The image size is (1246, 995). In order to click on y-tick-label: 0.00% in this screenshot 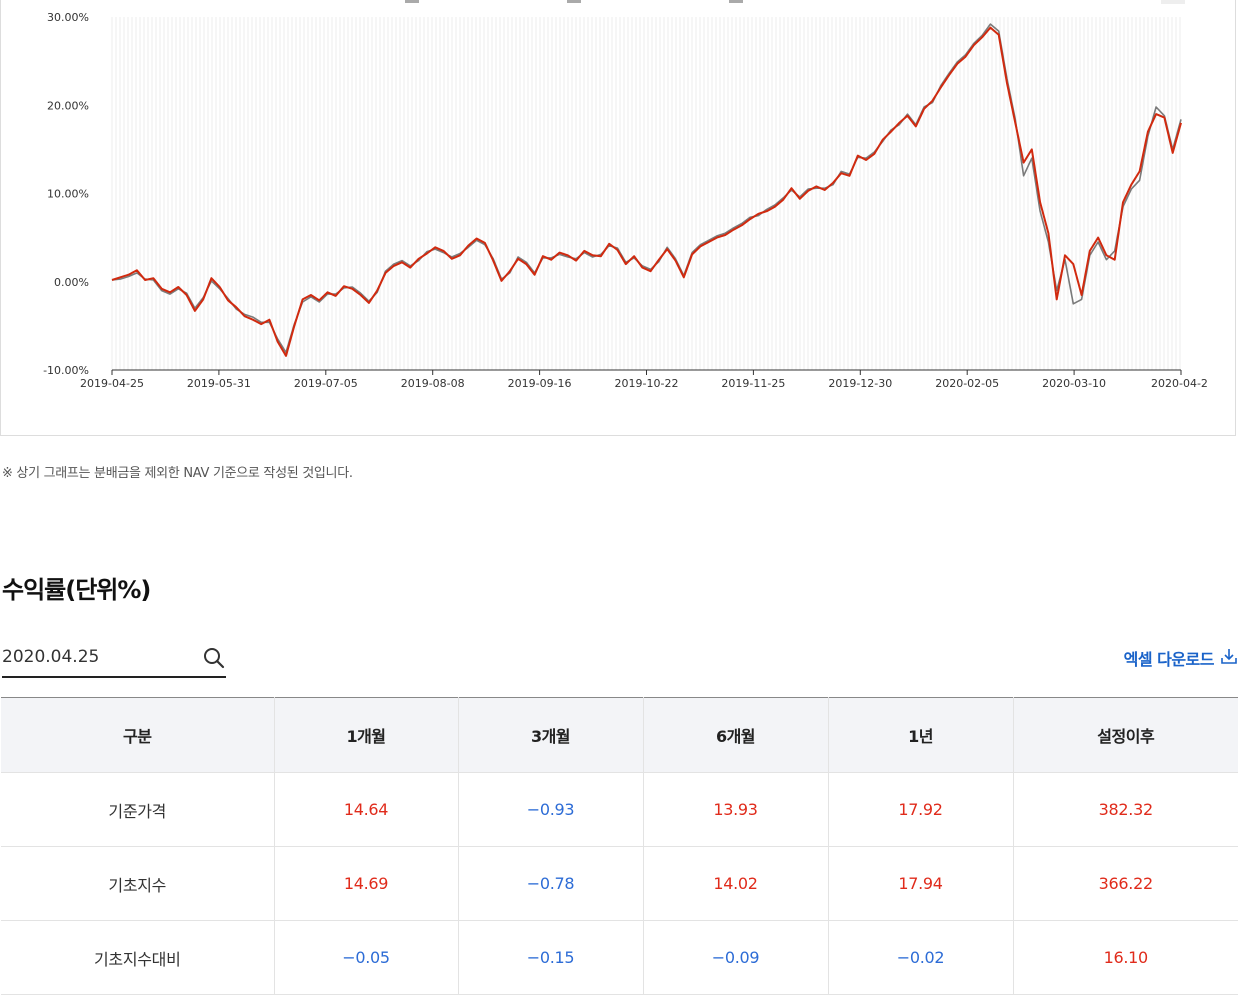, I will do `click(71, 282)`.